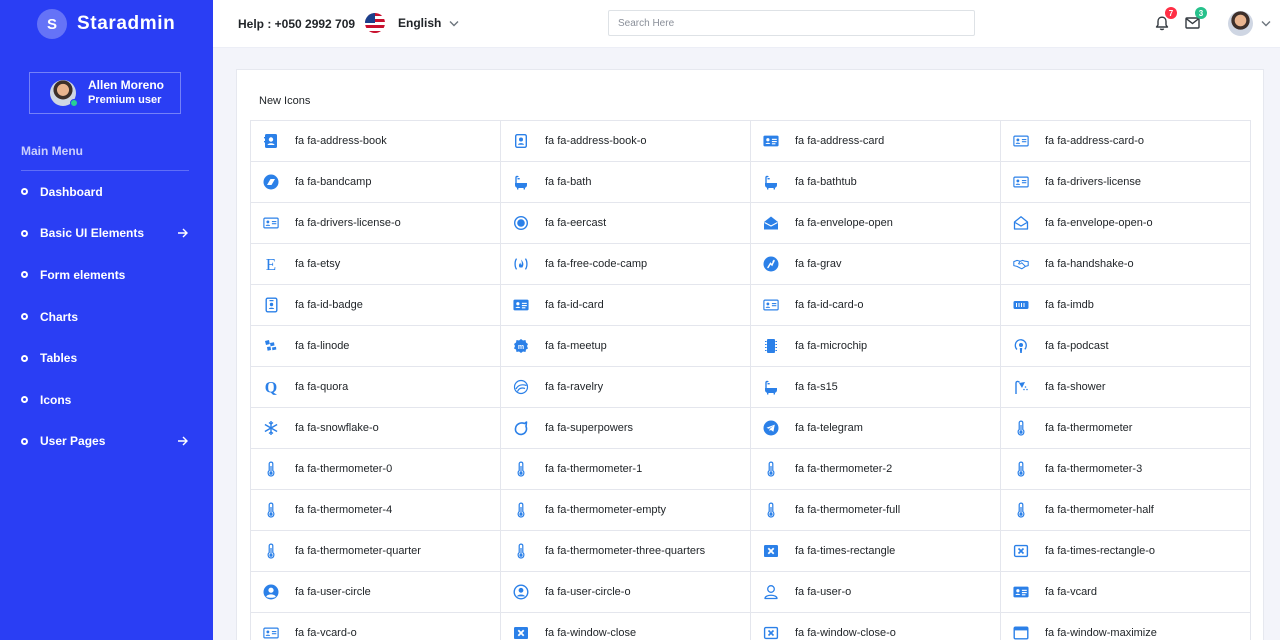 The height and width of the screenshot is (640, 1280). What do you see at coordinates (876, 387) in the screenshot?
I see `icon-grid-cell: fa fa-s15` at bounding box center [876, 387].